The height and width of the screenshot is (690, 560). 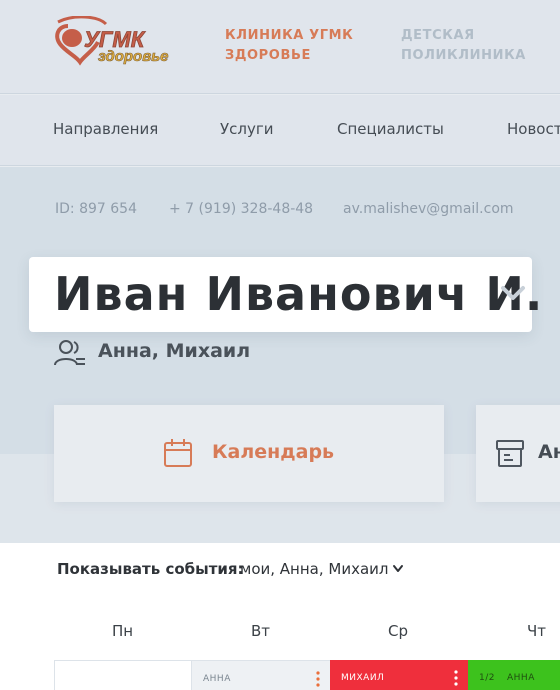 What do you see at coordinates (363, 678) in the screenshot?
I see `event-wed-label: МИХАИЛ` at bounding box center [363, 678].